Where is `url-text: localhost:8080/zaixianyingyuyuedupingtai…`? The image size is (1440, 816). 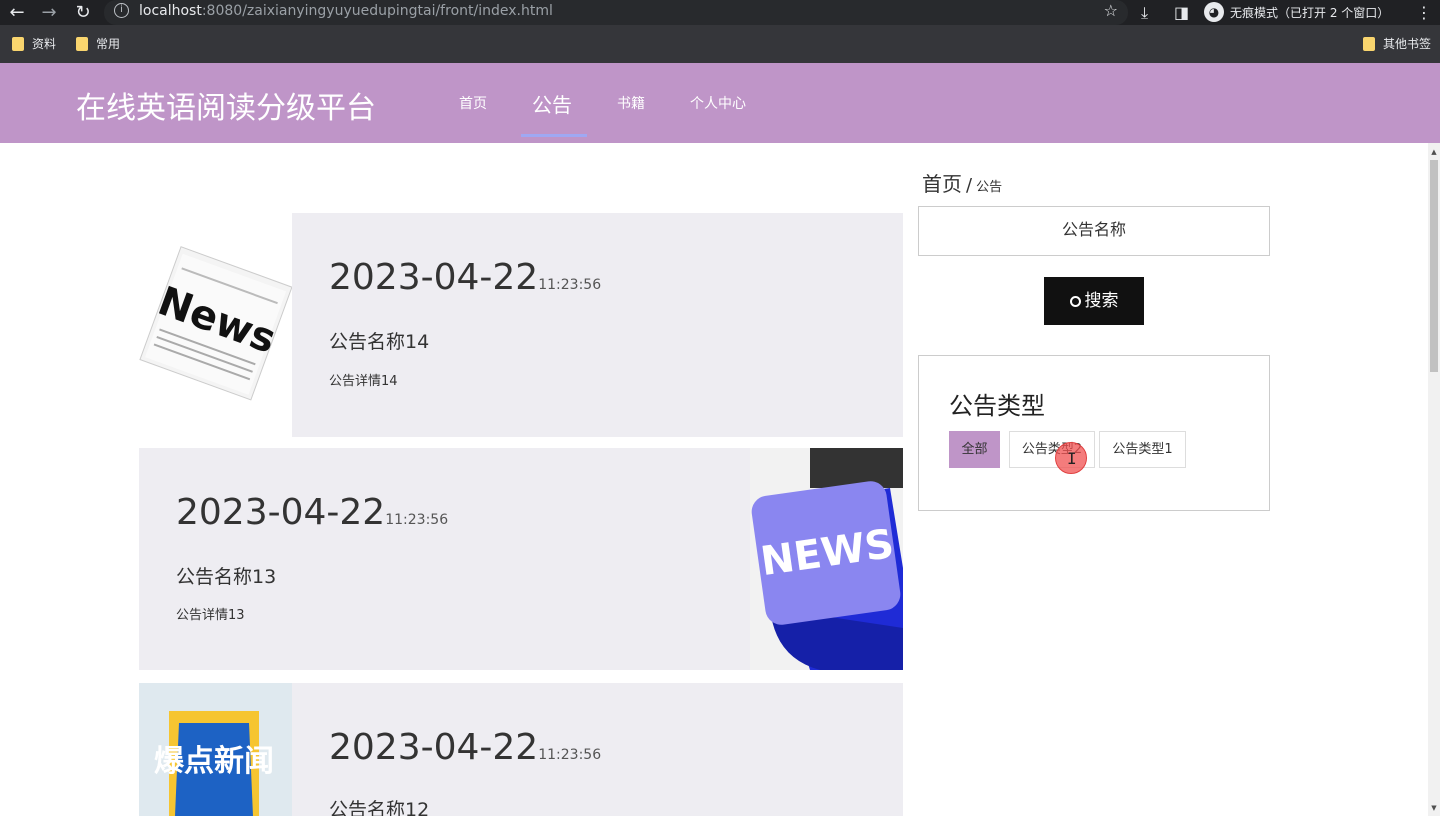 url-text: localhost:8080/zaixianyingyuyuedupingtai… is located at coordinates (346, 11).